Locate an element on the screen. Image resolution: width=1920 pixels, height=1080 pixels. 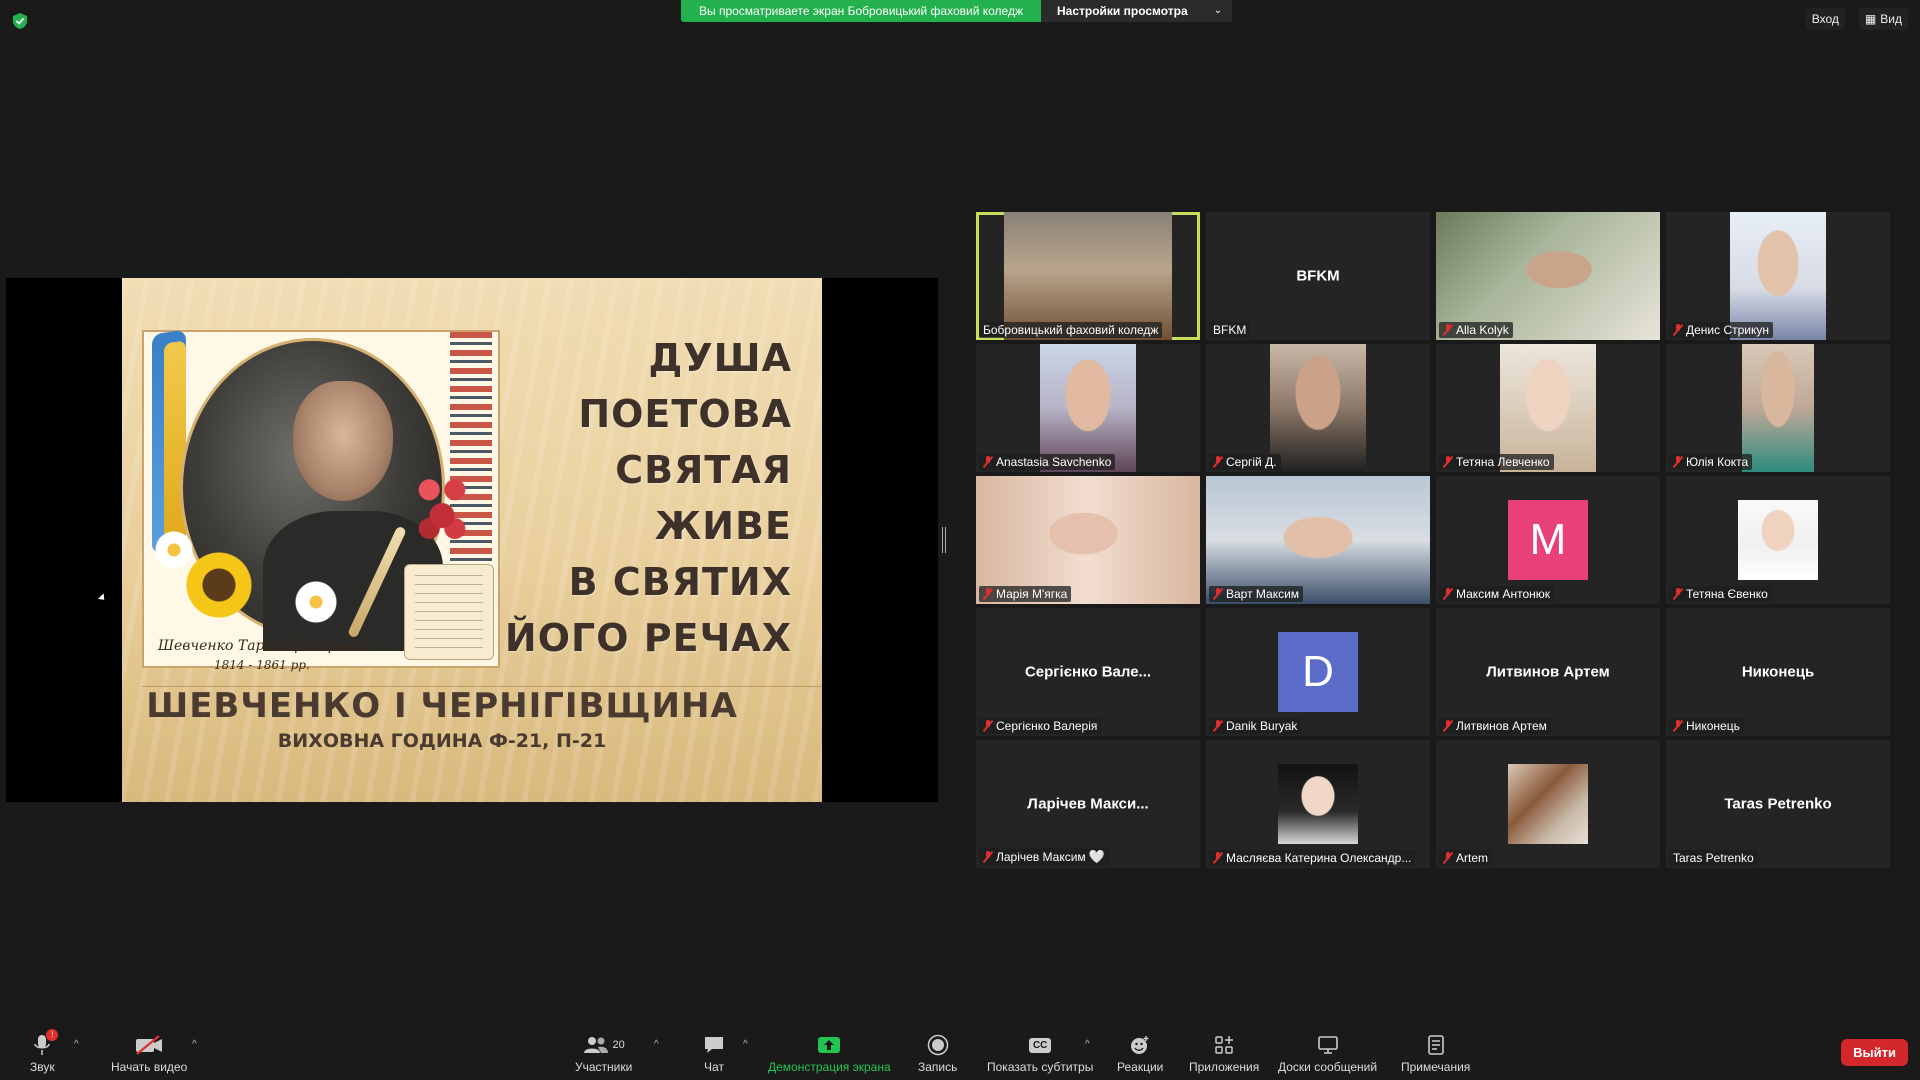
video-options-caret: ^ is located at coordinates (194, 1044).